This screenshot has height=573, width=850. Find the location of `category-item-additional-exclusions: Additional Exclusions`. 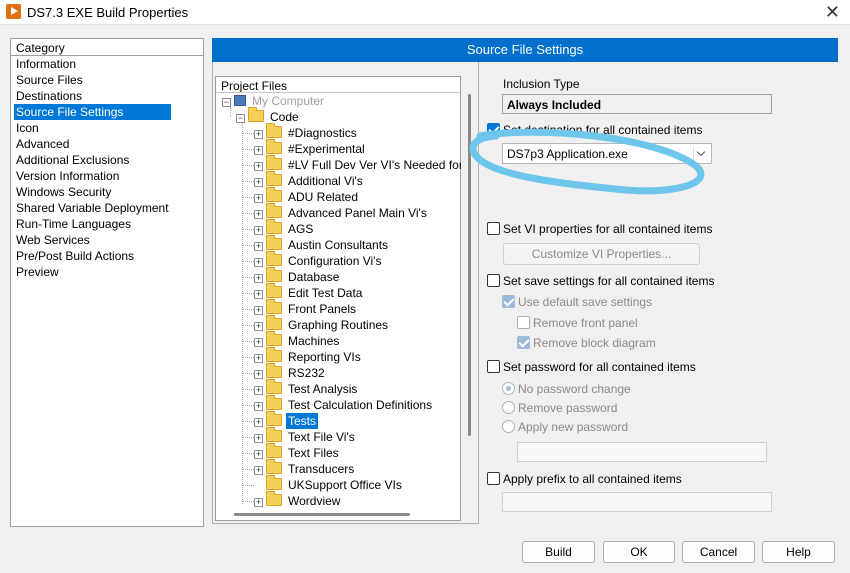

category-item-additional-exclusions: Additional Exclusions is located at coordinates (92, 160).